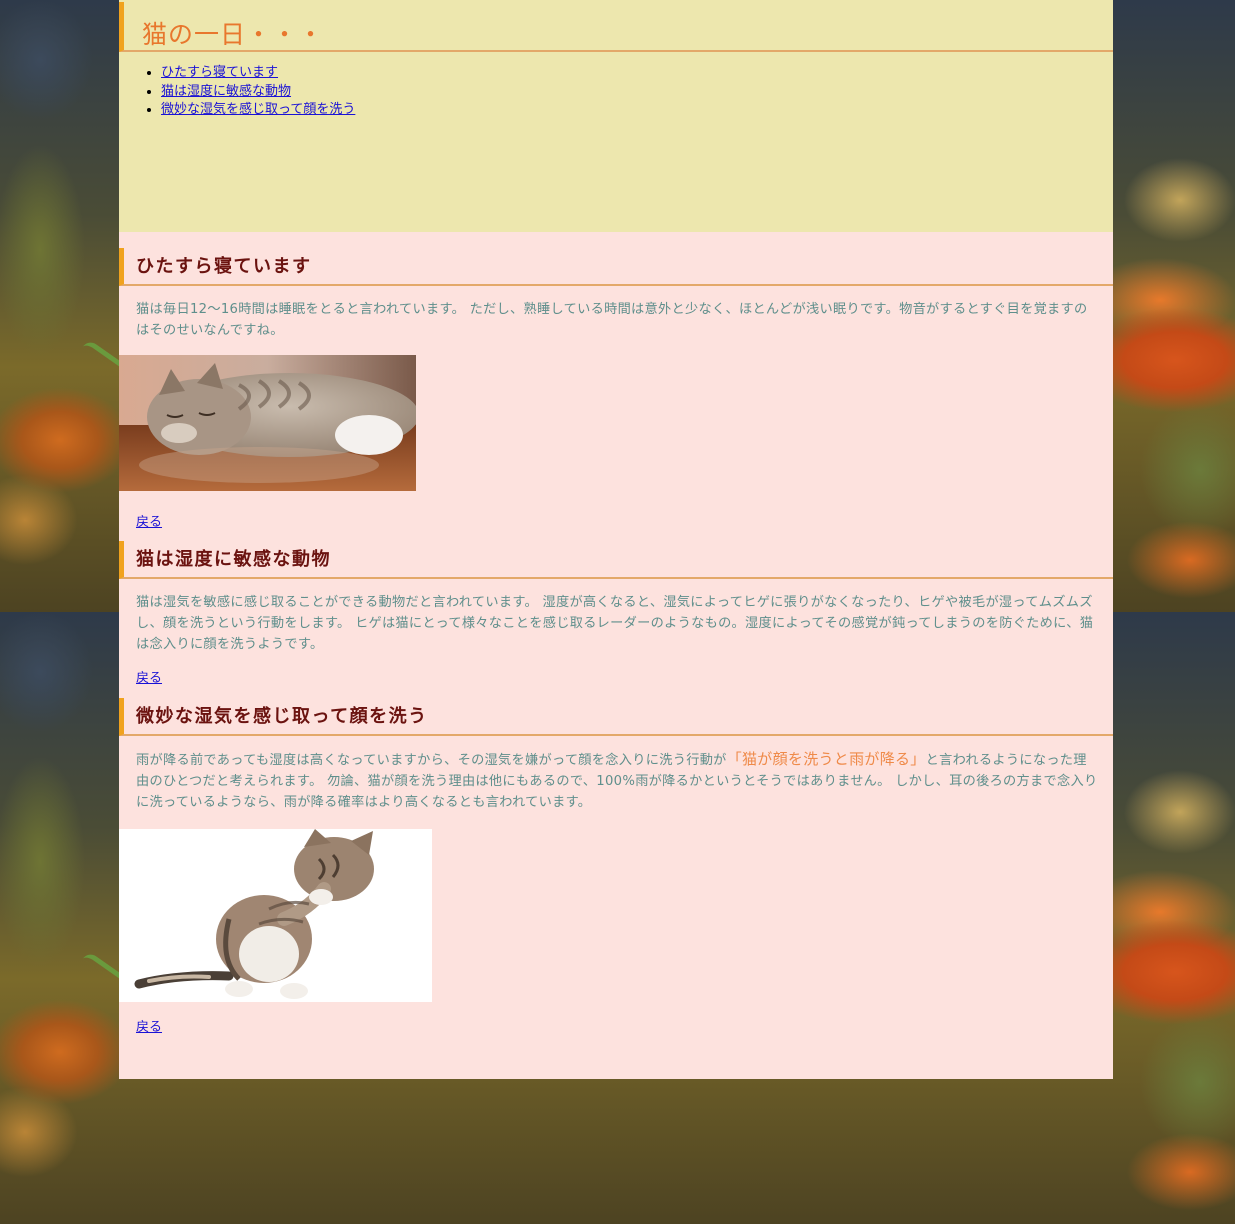 This screenshot has height=1224, width=1235. I want to click on toc-item: 微妙な湿気を感じ取って顔を洗う, so click(637, 110).